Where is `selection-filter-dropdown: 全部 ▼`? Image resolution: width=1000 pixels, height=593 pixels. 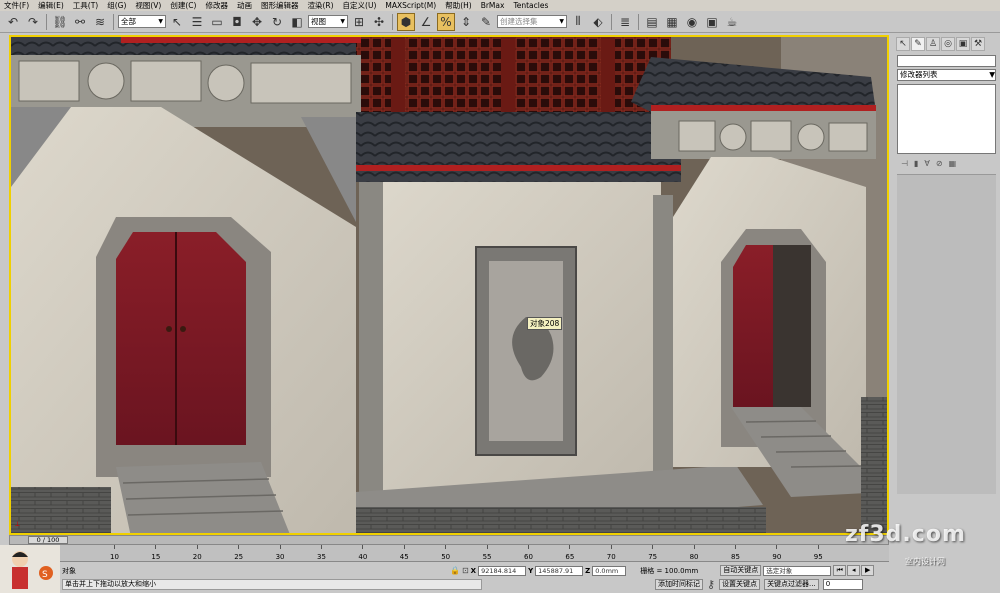 selection-filter-dropdown: 全部 ▼ is located at coordinates (142, 21).